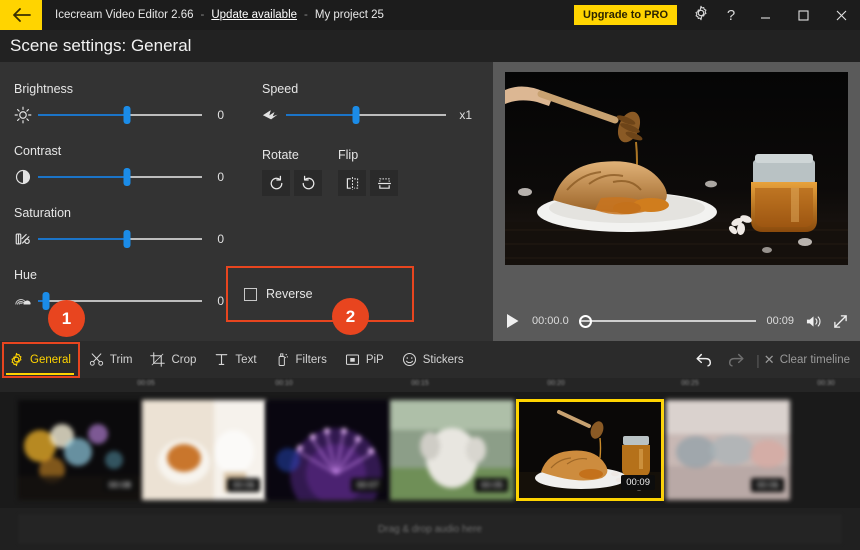 This screenshot has height=550, width=860. What do you see at coordinates (374, 359) in the screenshot?
I see `tab-label: PiP` at bounding box center [374, 359].